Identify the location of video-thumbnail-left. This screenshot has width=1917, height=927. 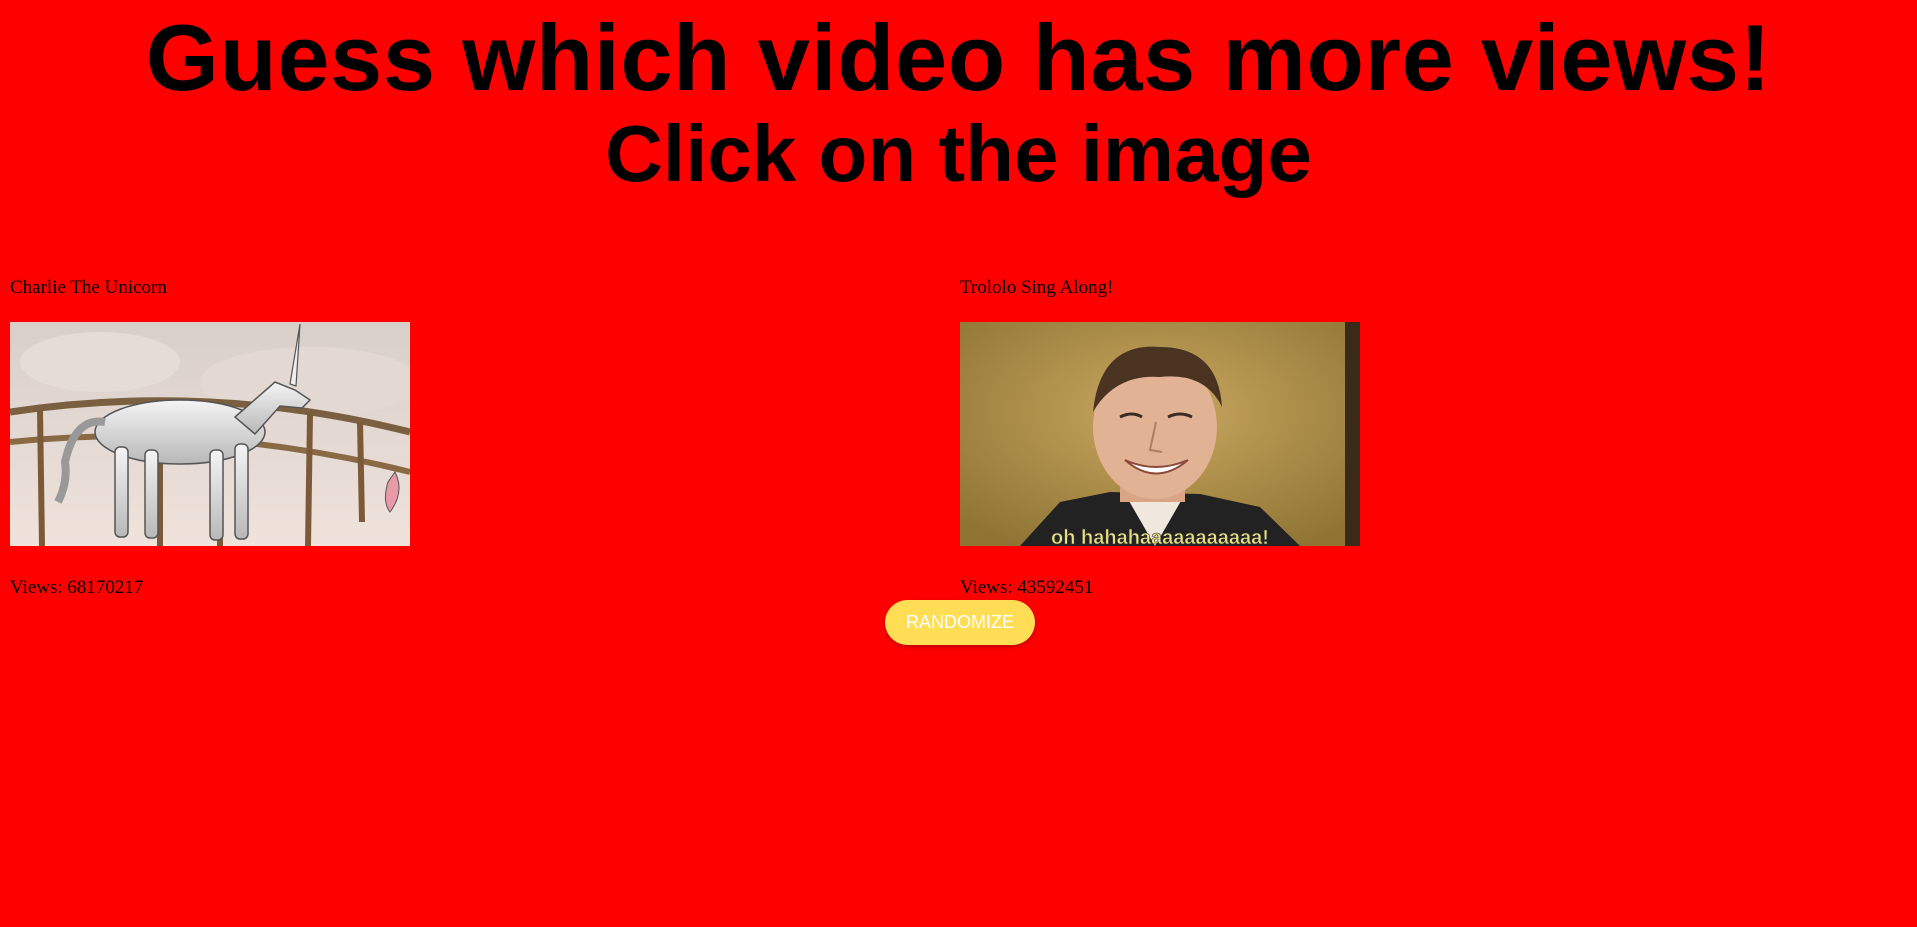
(210, 434).